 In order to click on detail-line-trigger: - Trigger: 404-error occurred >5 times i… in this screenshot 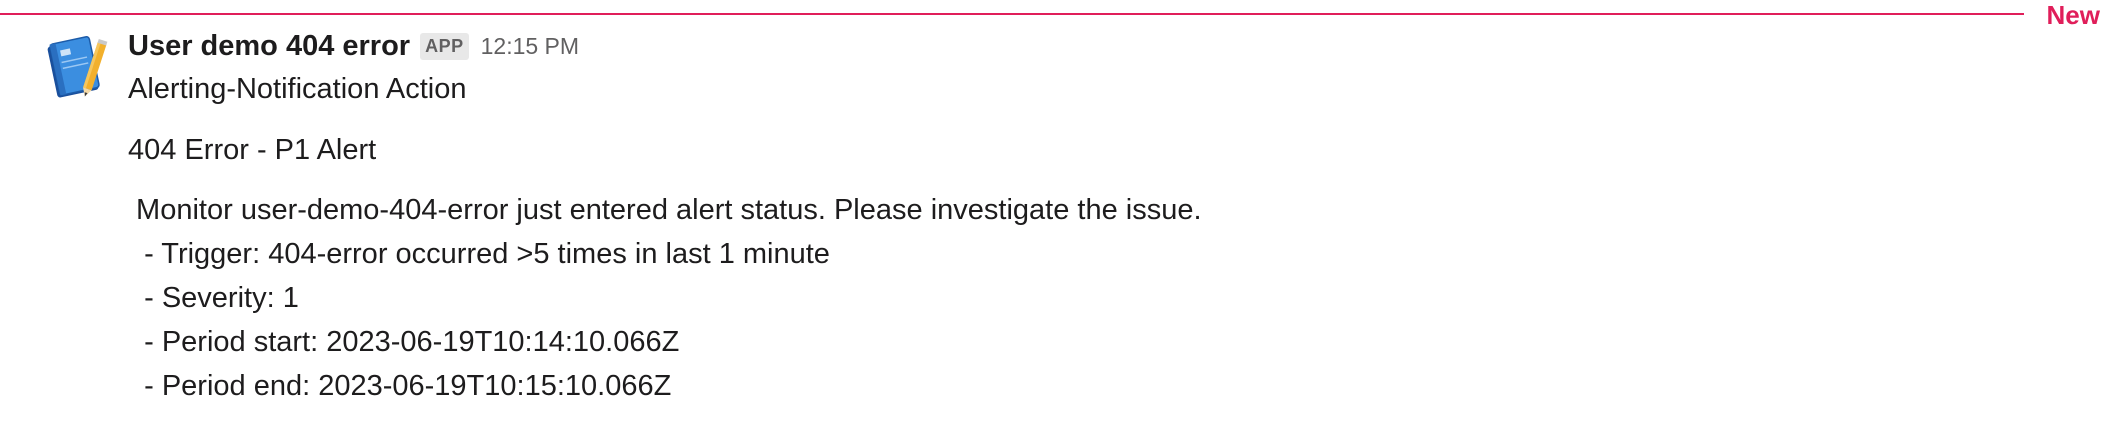, I will do `click(479, 254)`.